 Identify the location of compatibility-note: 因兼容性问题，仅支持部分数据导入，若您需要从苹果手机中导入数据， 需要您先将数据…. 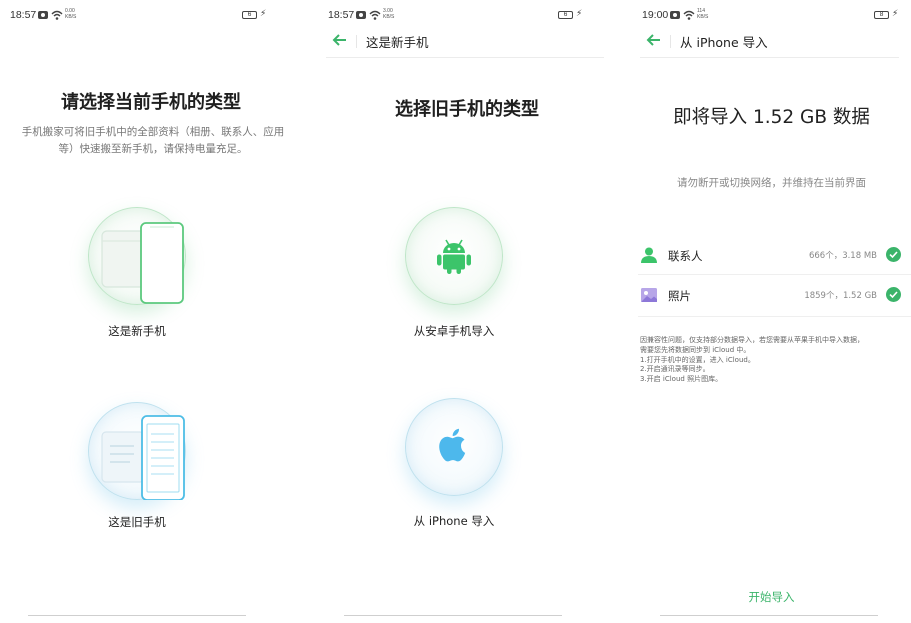
(770, 360).